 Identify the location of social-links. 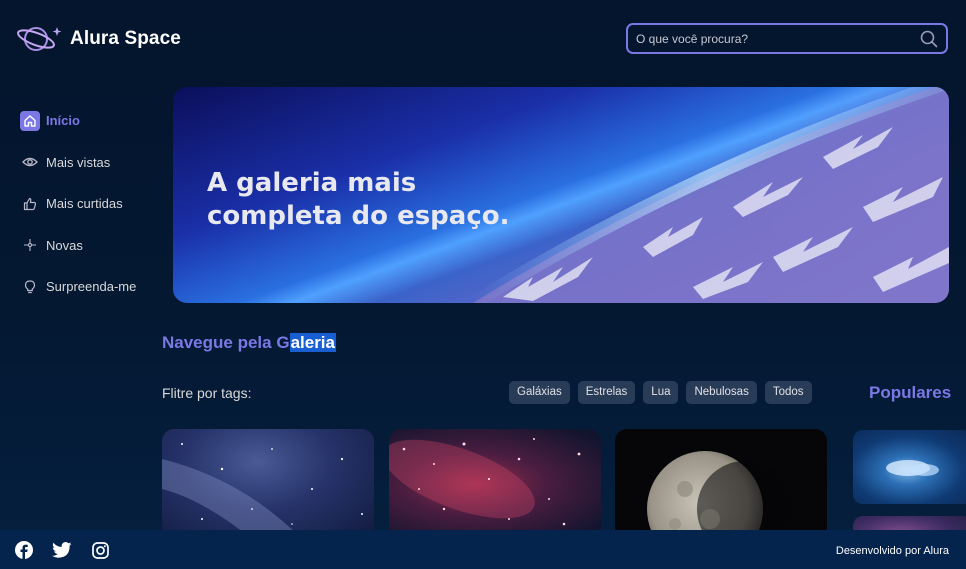
(71, 550).